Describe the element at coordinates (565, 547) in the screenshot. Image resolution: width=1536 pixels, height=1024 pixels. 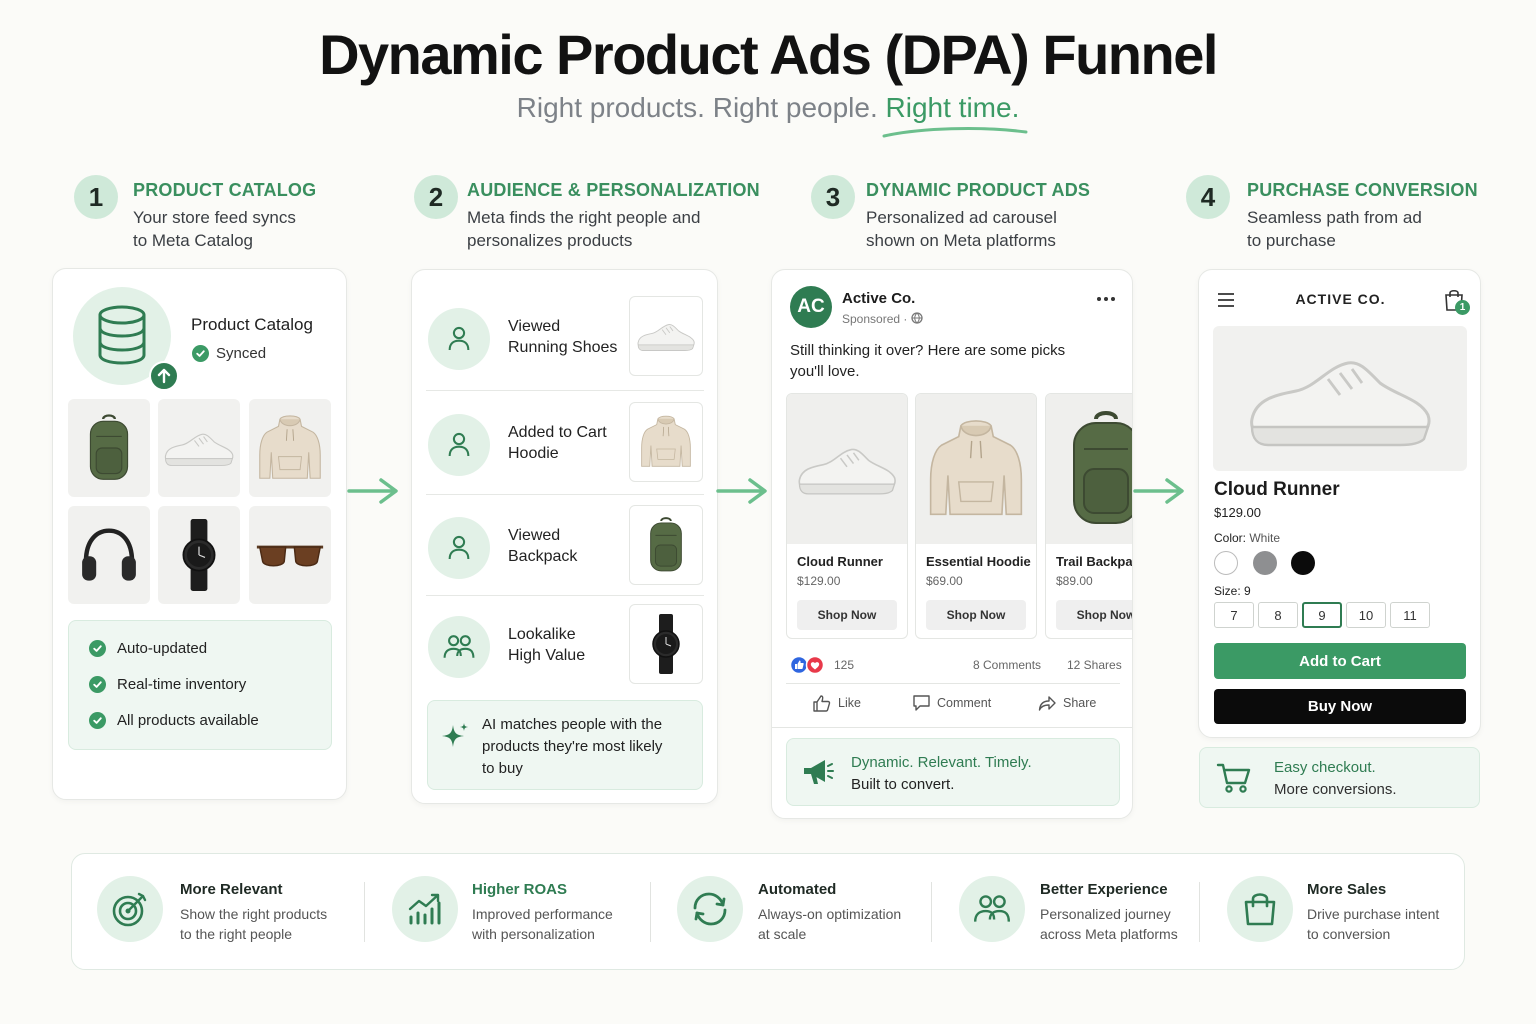
I see `audience-segment: Viewed Backpack` at that location.